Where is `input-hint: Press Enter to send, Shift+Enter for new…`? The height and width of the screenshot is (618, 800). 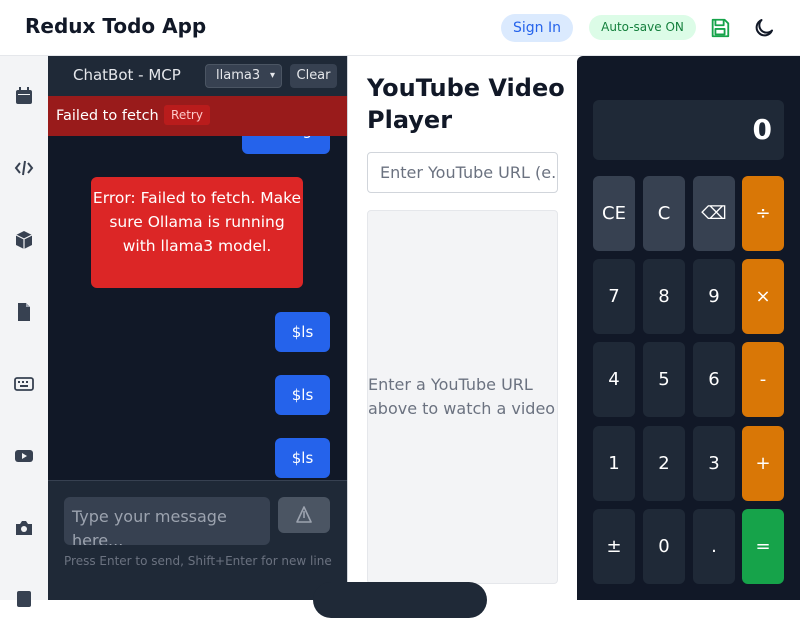 input-hint: Press Enter to send, Shift+Enter for new… is located at coordinates (198, 561).